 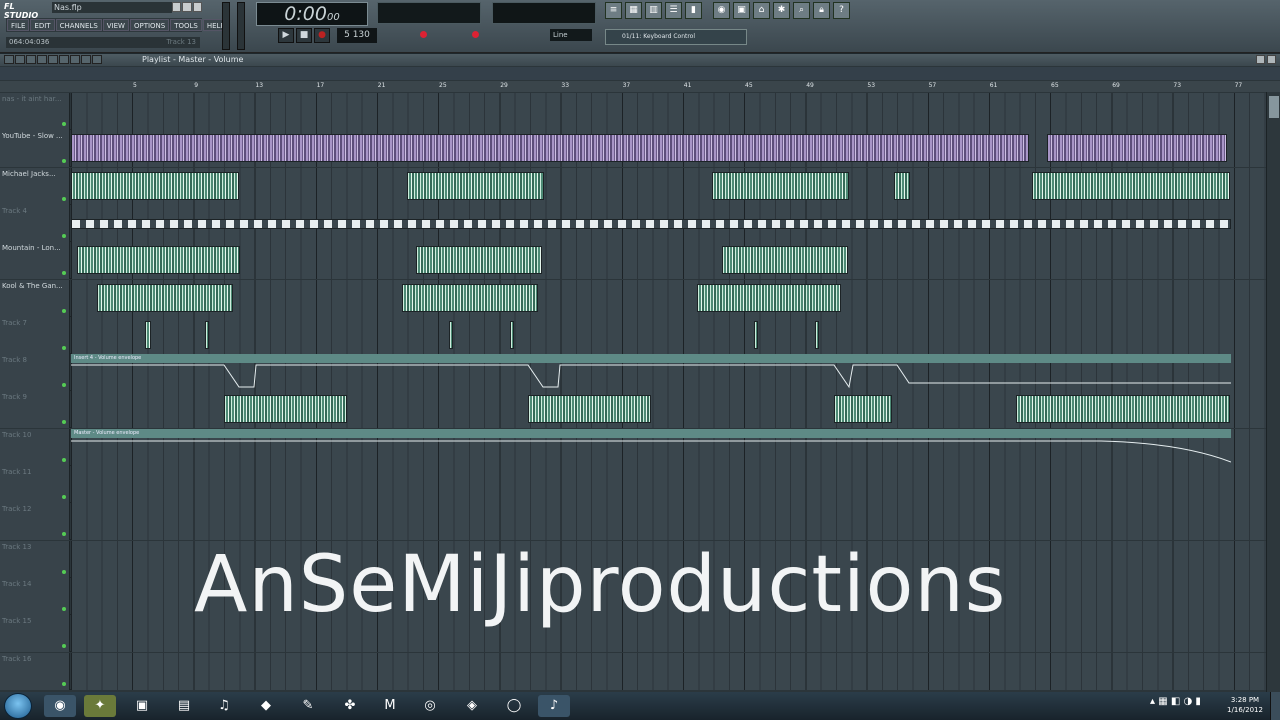 I want to click on paint-tool-icon, so click(x=20, y=59).